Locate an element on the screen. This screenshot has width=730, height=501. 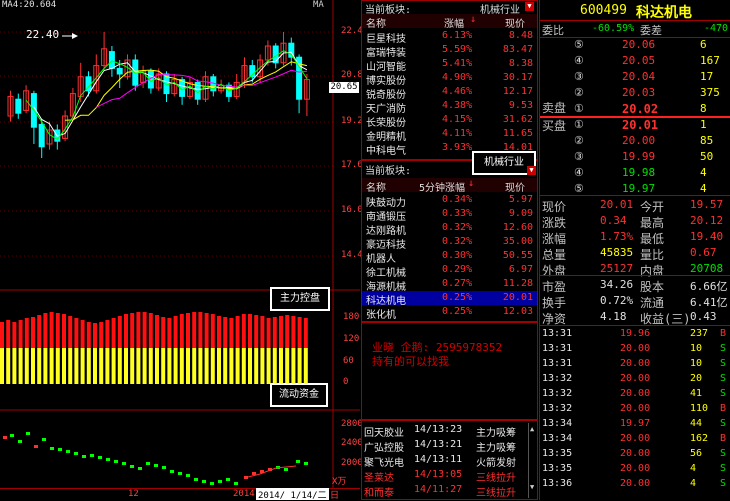
order-volume: 6 is located at coordinates (703, 44).